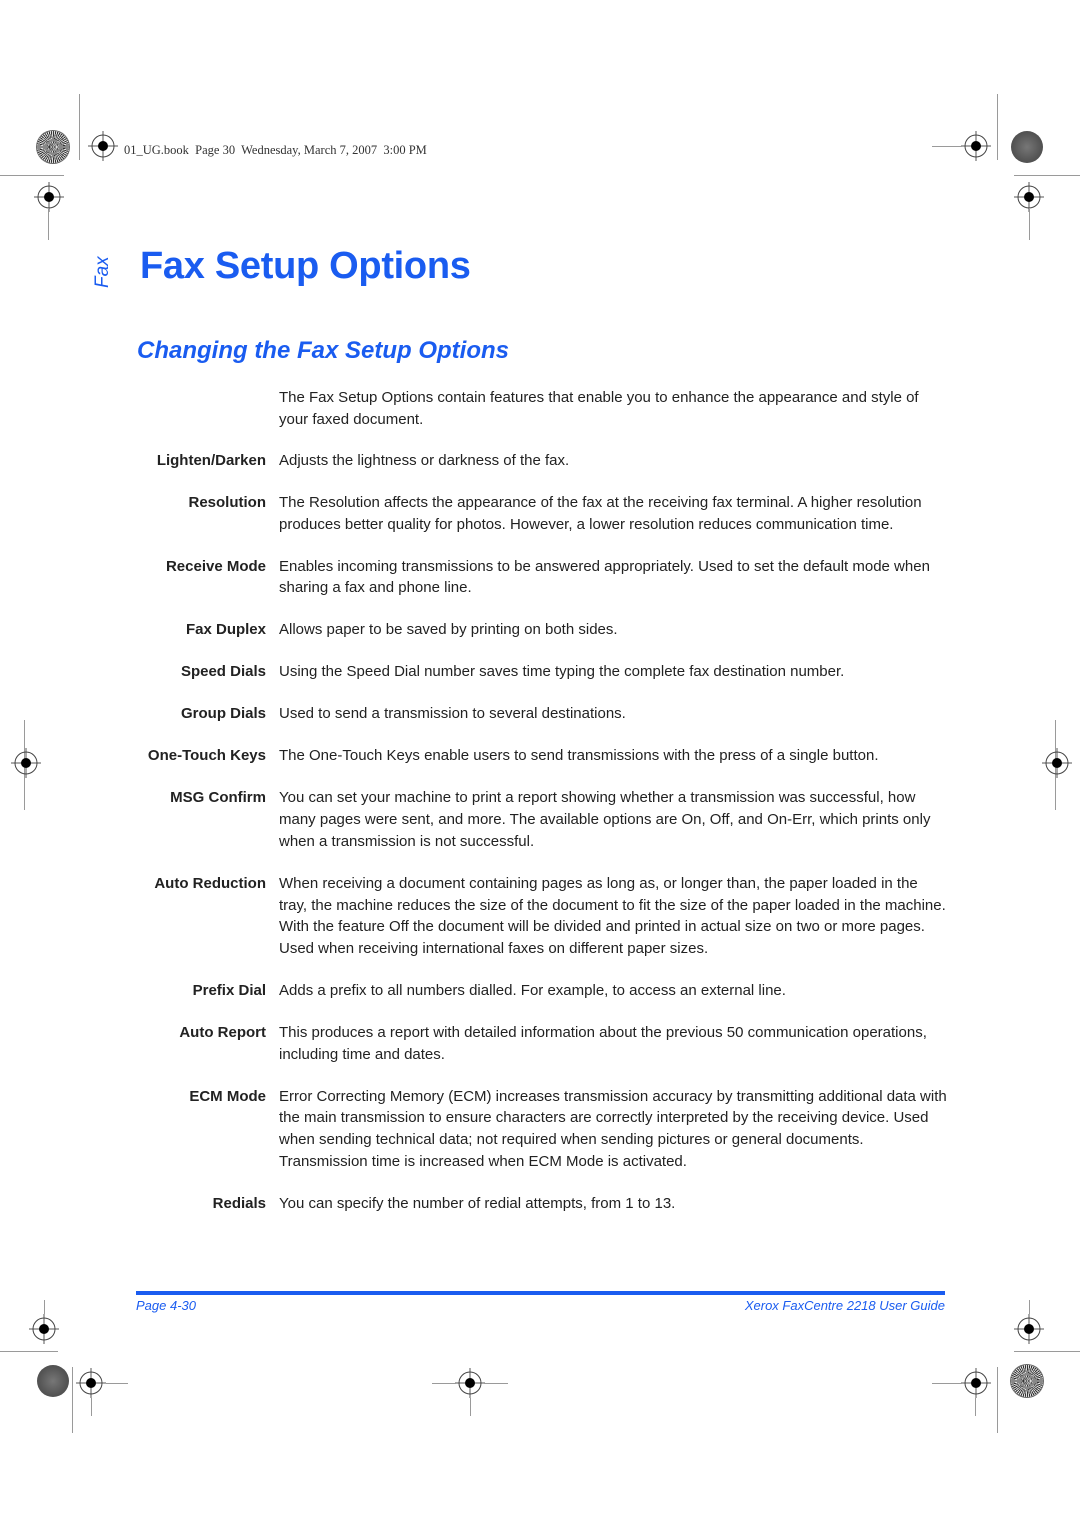 Image resolution: width=1080 pixels, height=1527 pixels. Describe the element at coordinates (844, 1305) in the screenshot. I see `guide-title: Xerox FaxCentre 2218 User Guide` at that location.